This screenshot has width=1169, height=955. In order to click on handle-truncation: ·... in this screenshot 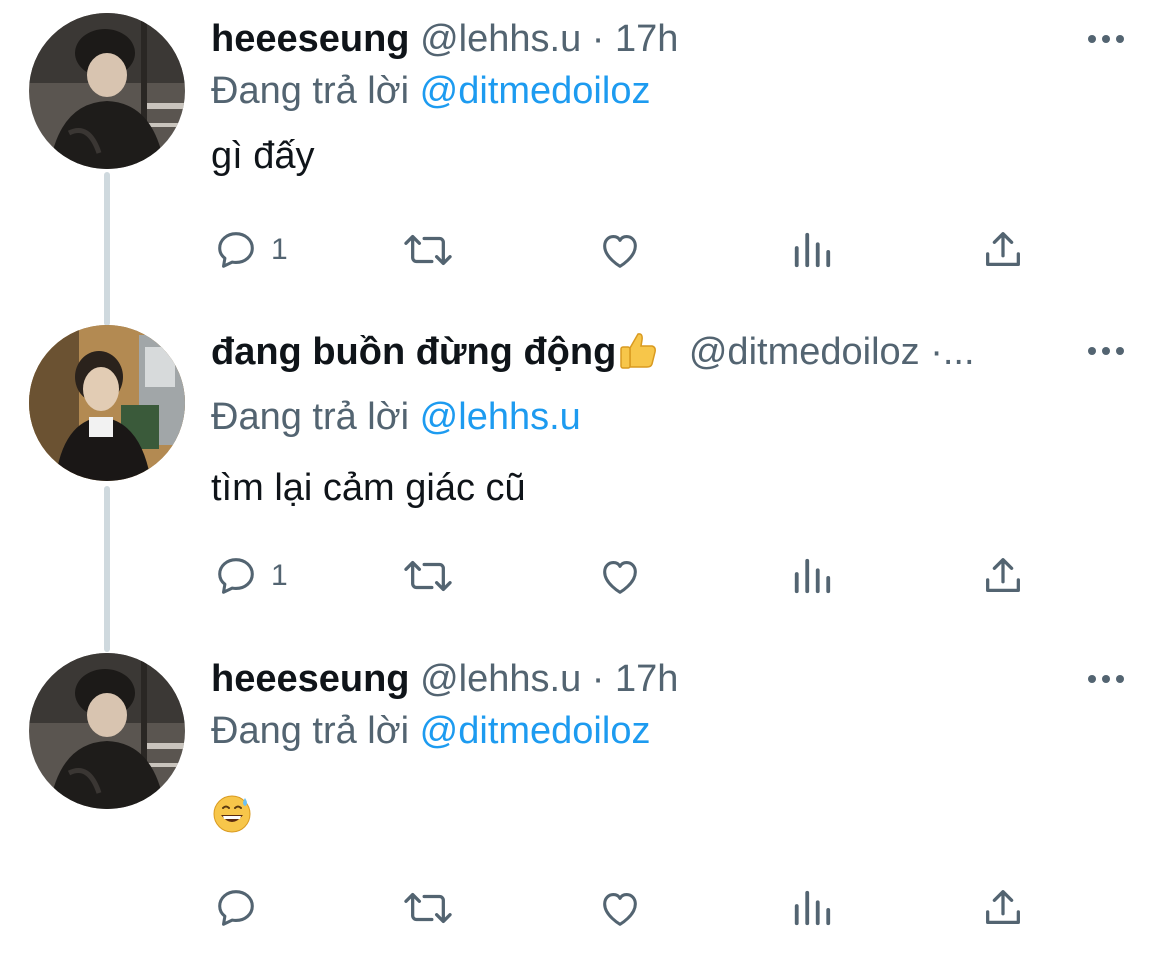, I will do `click(952, 352)`.